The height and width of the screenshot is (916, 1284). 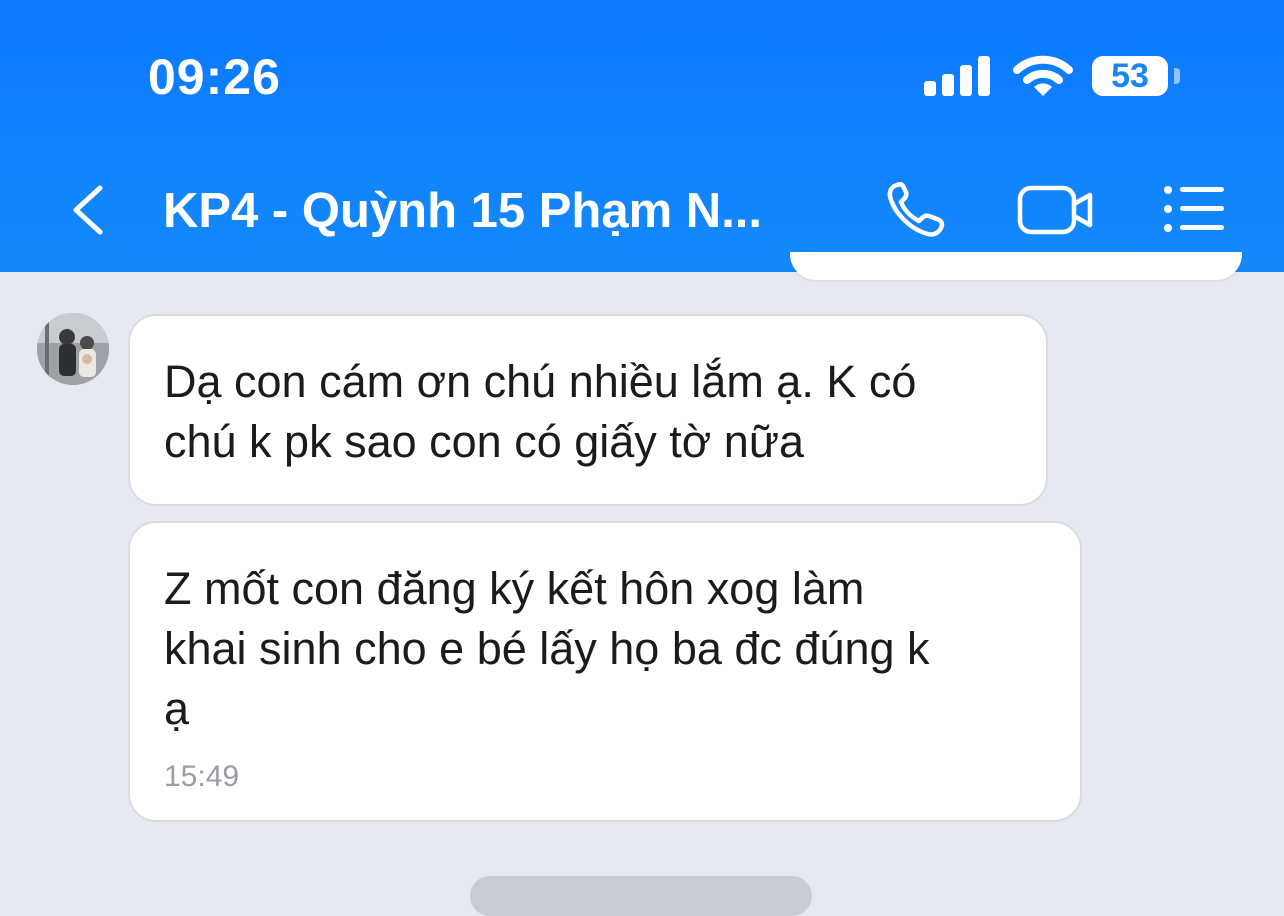 I want to click on status-time: 09:26, so click(x=214, y=77).